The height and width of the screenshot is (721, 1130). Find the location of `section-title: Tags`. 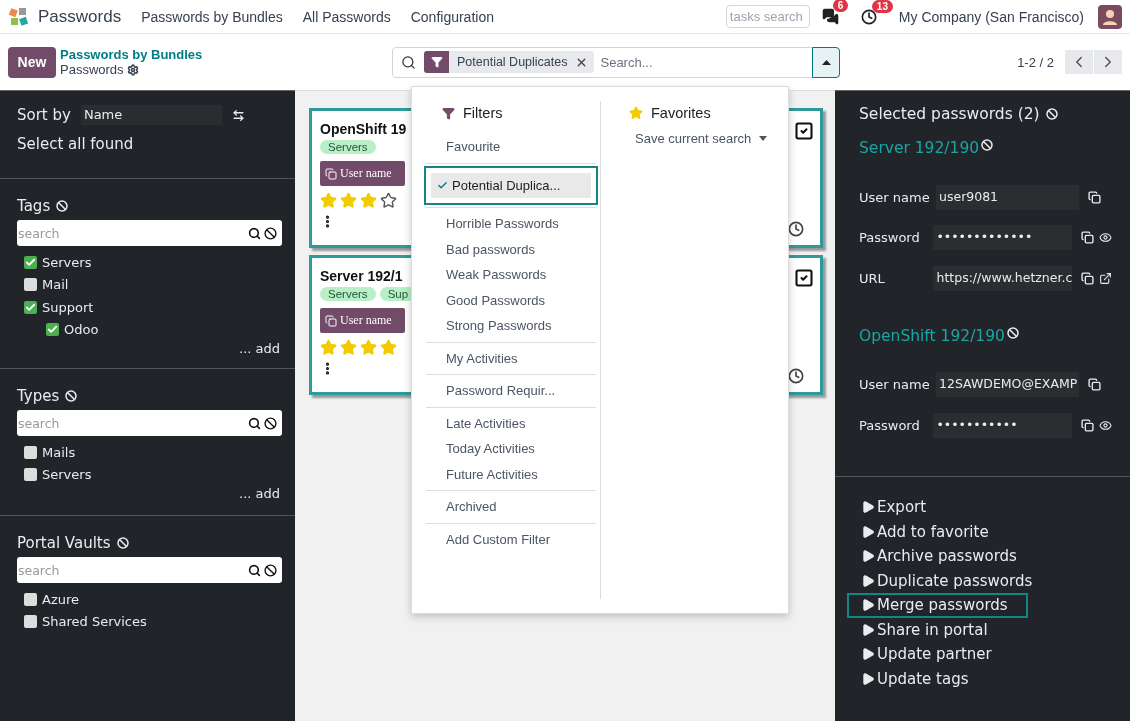

section-title: Tags is located at coordinates (34, 206).